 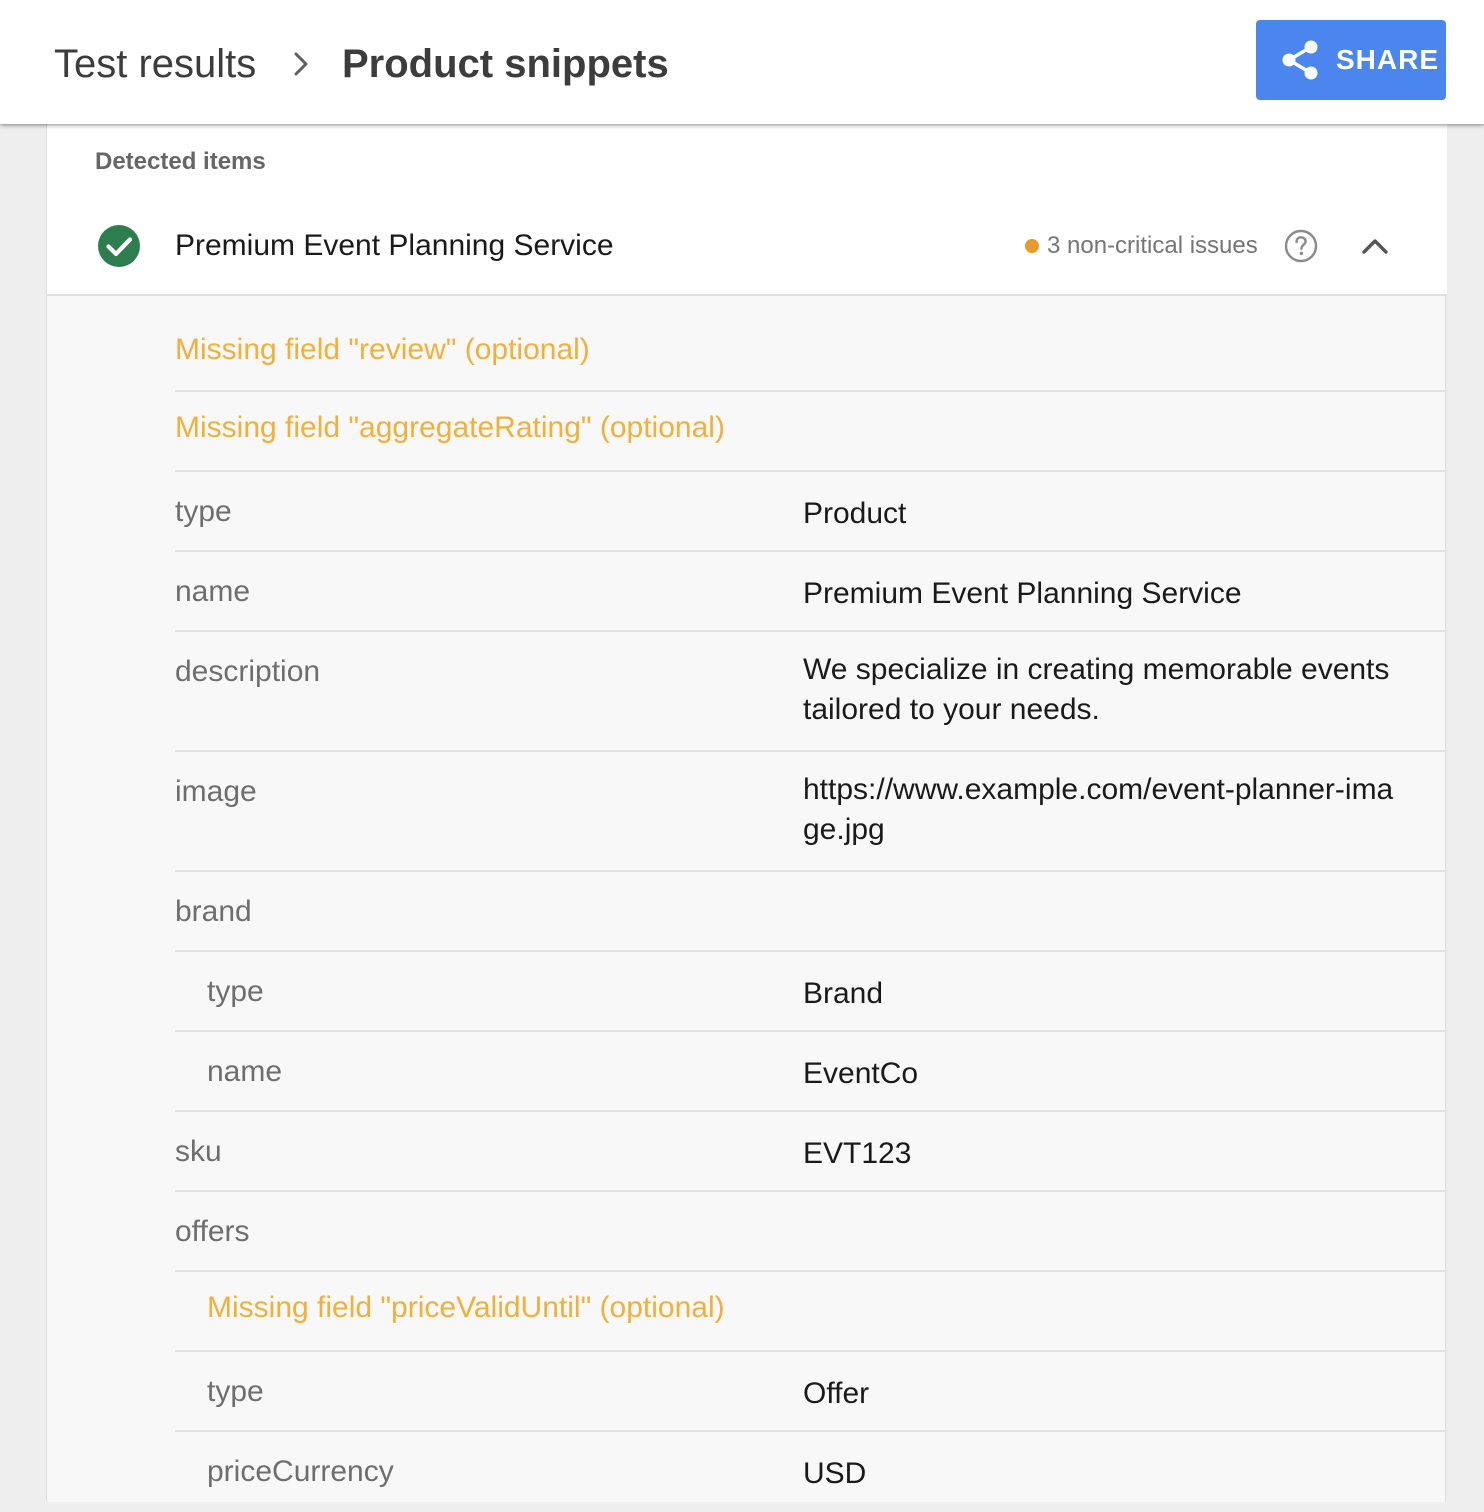 What do you see at coordinates (213, 911) in the screenshot?
I see `property-name: brand` at bounding box center [213, 911].